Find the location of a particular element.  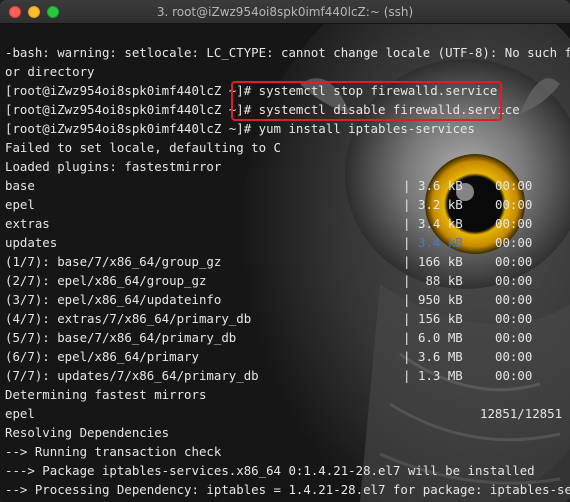

repo-name: (4/7): extras/7/x86_64/primary_db is located at coordinates (128, 318).